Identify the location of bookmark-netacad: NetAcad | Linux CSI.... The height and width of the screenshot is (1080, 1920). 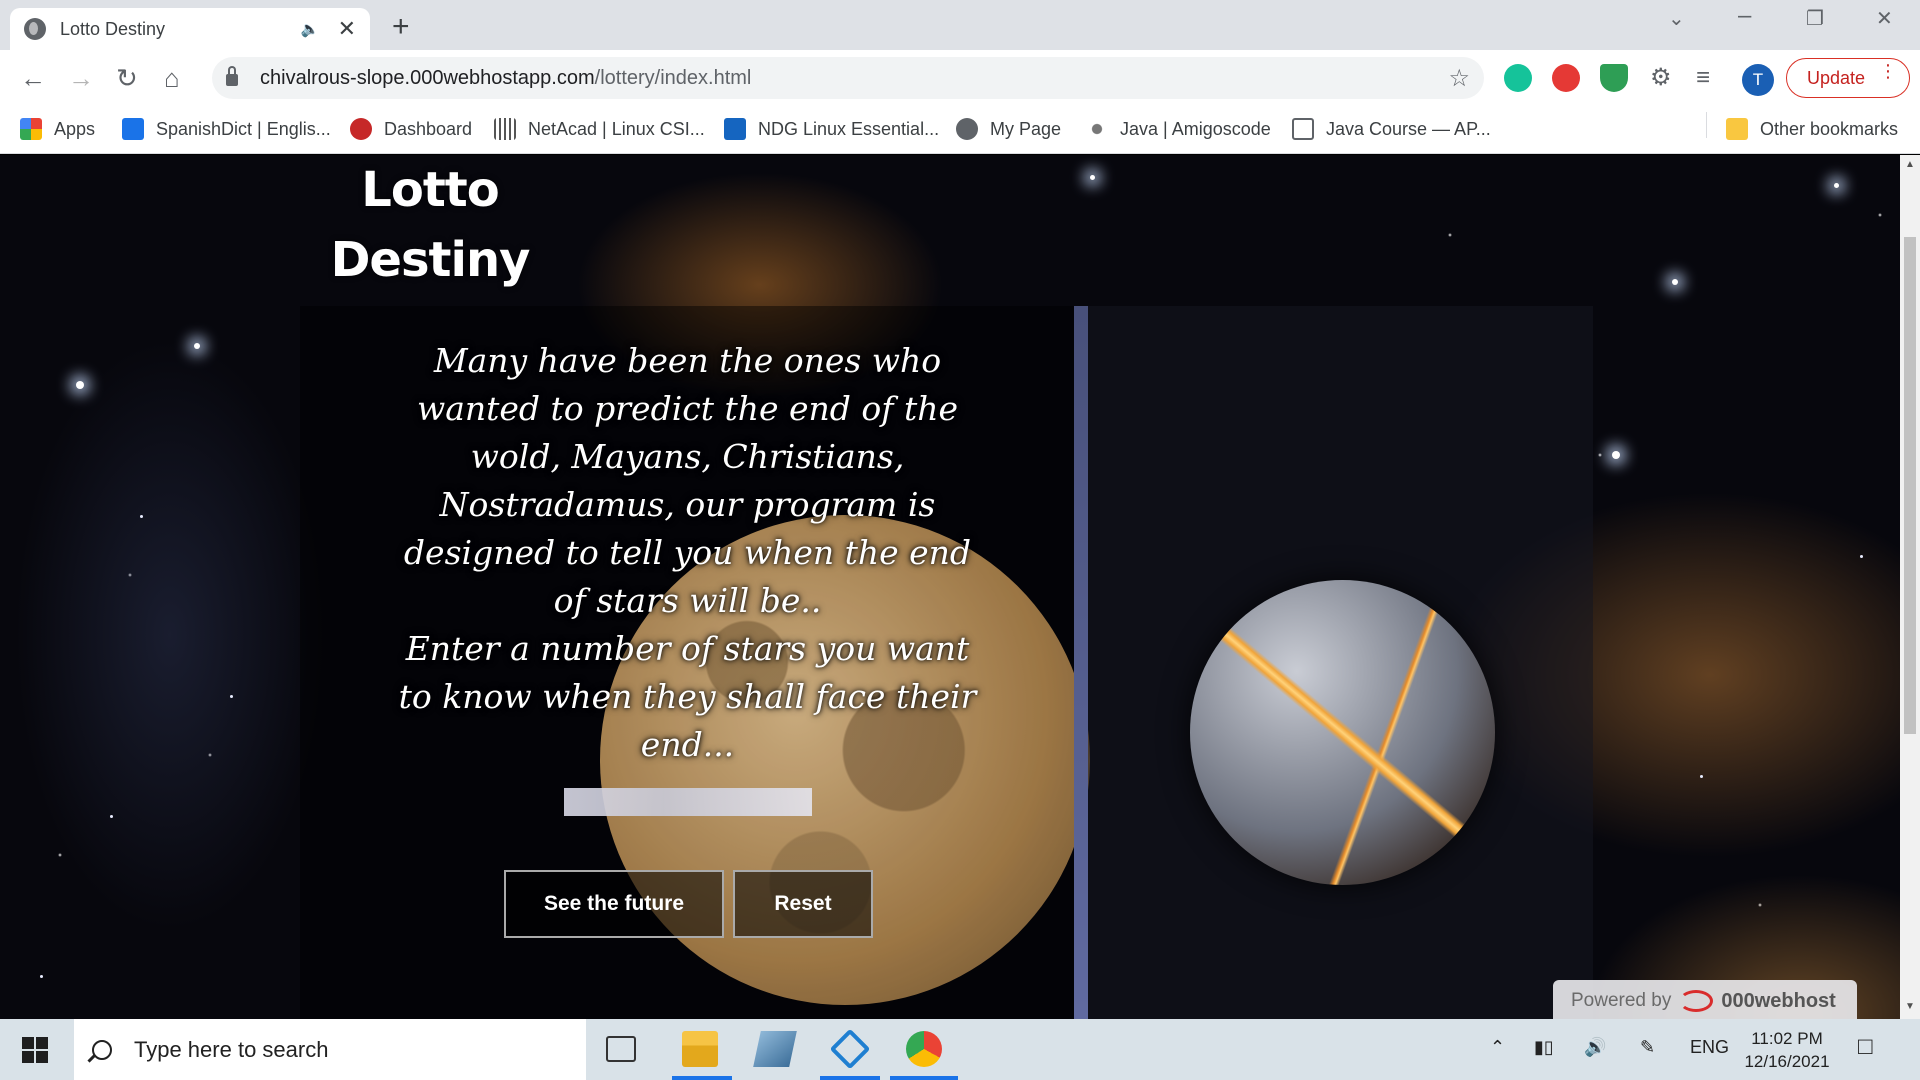
(599, 129).